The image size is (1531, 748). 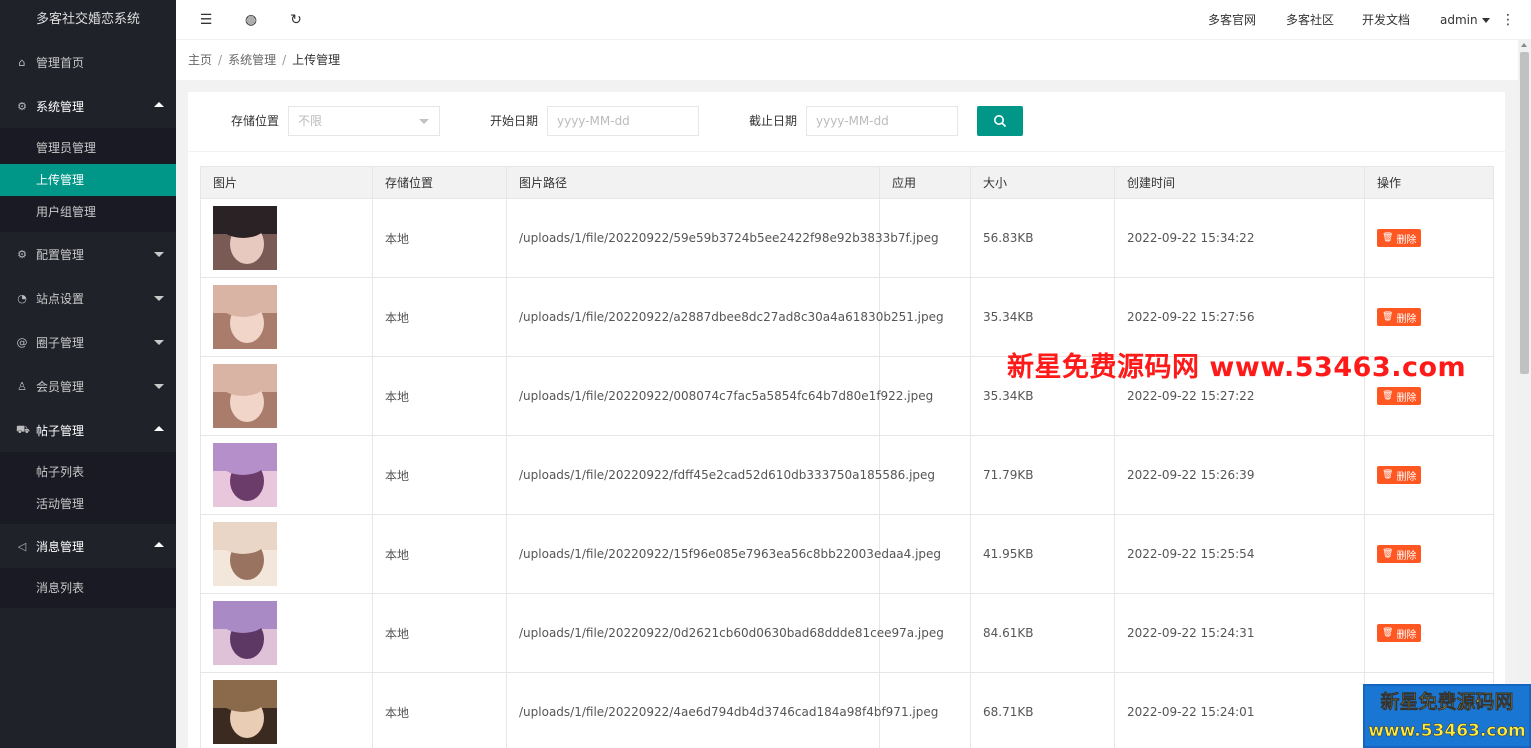 I want to click on page-scrollbar, so click(x=1524, y=394).